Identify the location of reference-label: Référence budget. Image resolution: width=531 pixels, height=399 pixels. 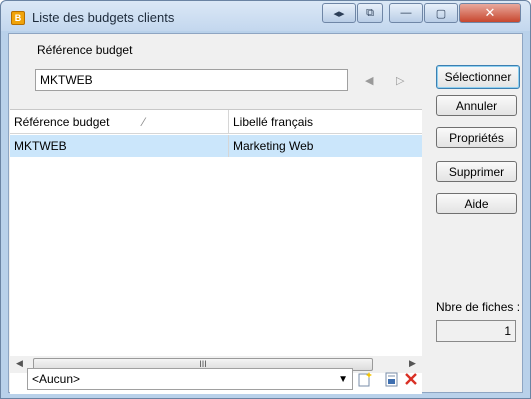
(85, 50).